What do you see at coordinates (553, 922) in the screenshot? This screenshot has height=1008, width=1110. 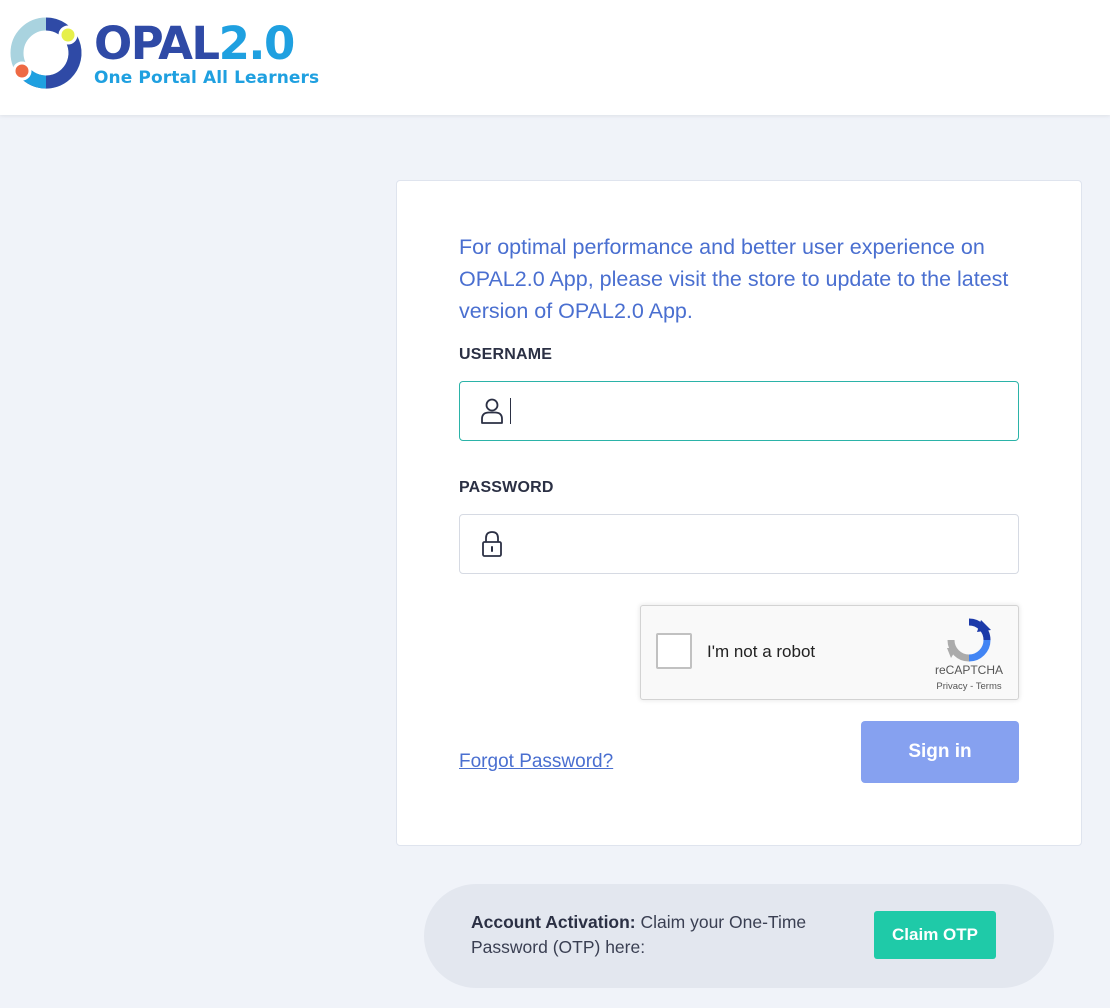 I see `activation-title: Account Activation:` at bounding box center [553, 922].